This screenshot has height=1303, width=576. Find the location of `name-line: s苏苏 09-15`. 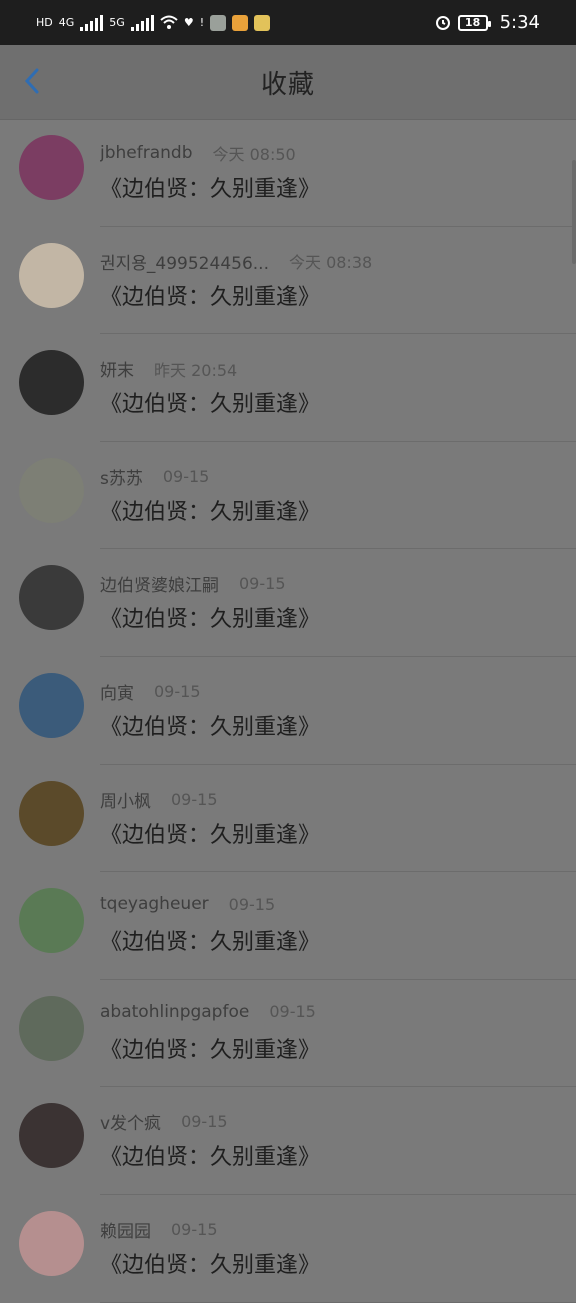

name-line: s苏苏 09-15 is located at coordinates (154, 476).